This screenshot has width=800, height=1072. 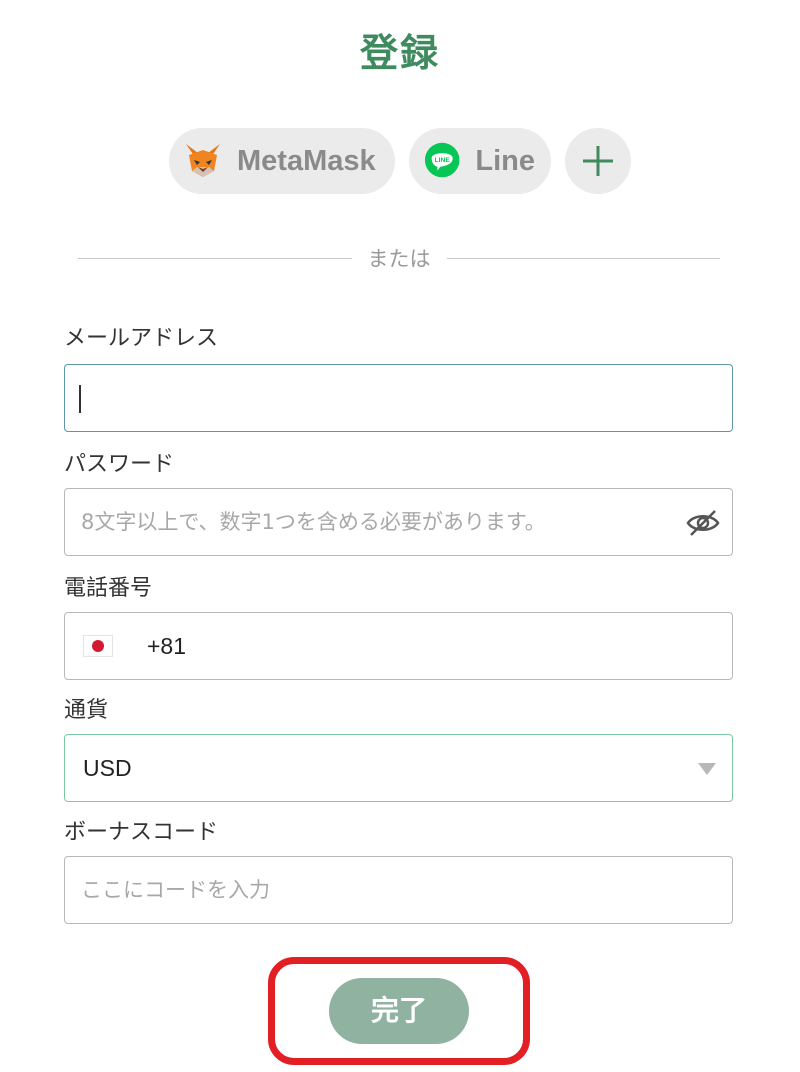 What do you see at coordinates (167, 645) in the screenshot?
I see `dial-code: +81` at bounding box center [167, 645].